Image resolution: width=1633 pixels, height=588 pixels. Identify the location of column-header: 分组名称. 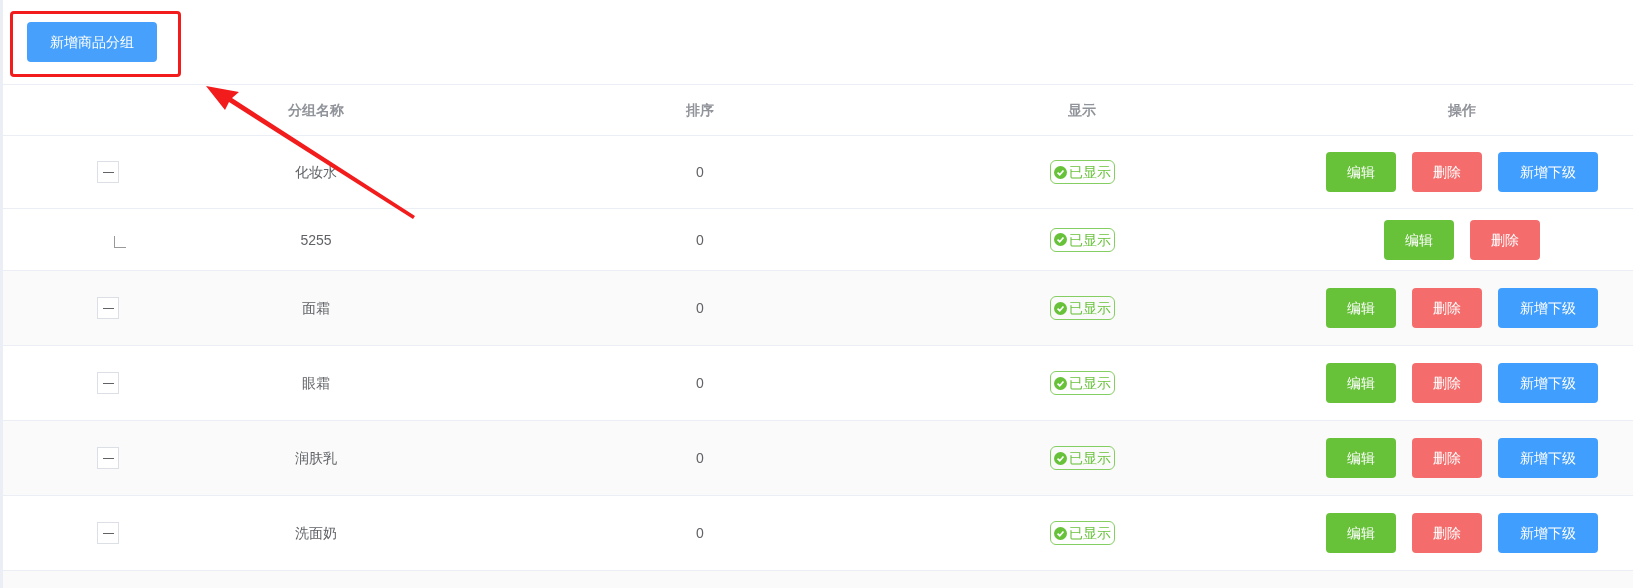
(316, 110).